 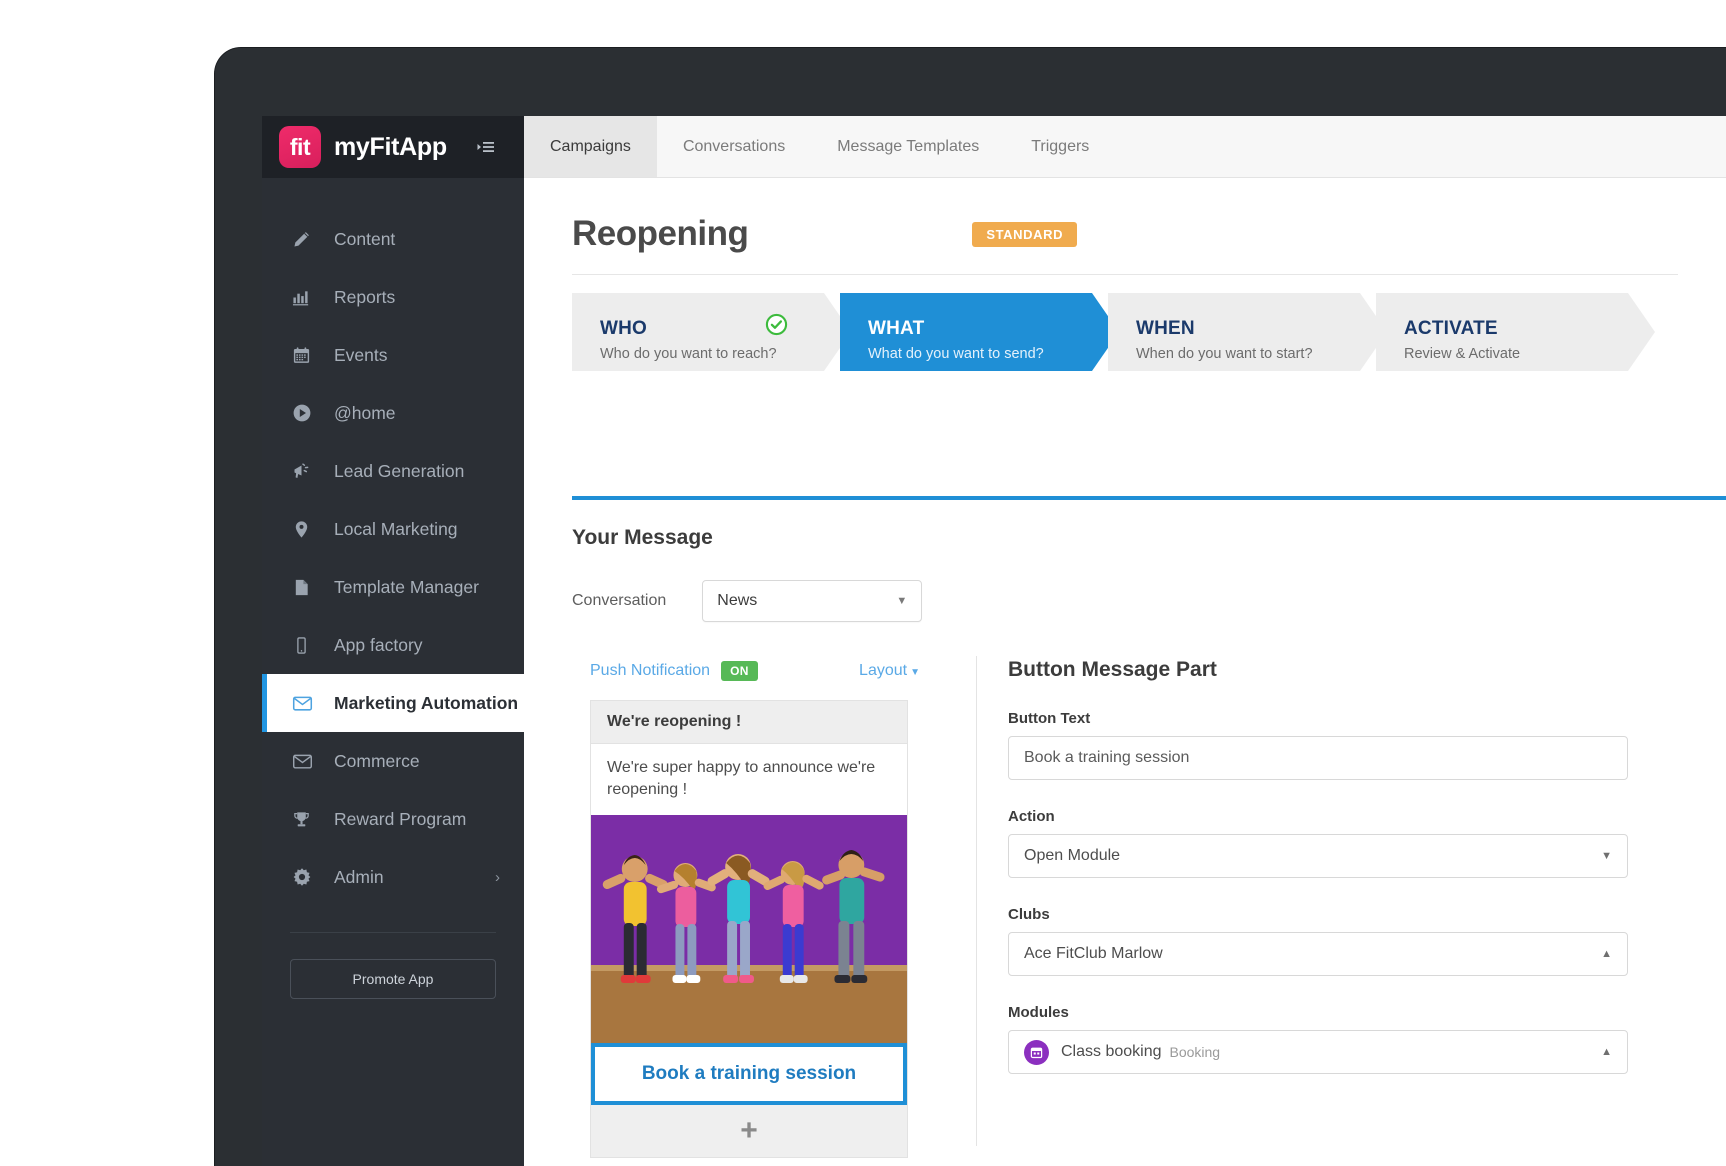 What do you see at coordinates (393, 979) in the screenshot?
I see `promote-app-button: Promote App` at bounding box center [393, 979].